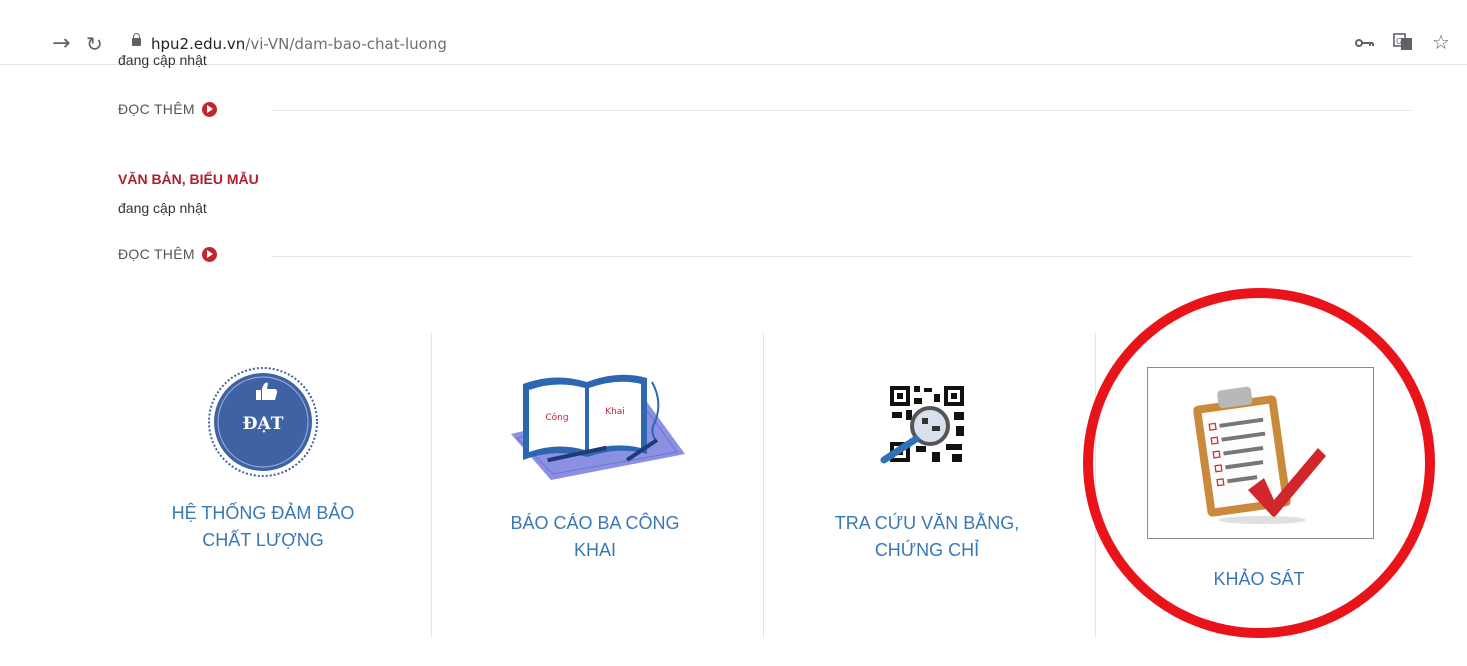 Image resolution: width=1467 pixels, height=666 pixels. Describe the element at coordinates (791, 45) in the screenshot. I see `address-bar: hpu2.edu.vn/vi-VN/dam-bao-chat-luong` at that location.